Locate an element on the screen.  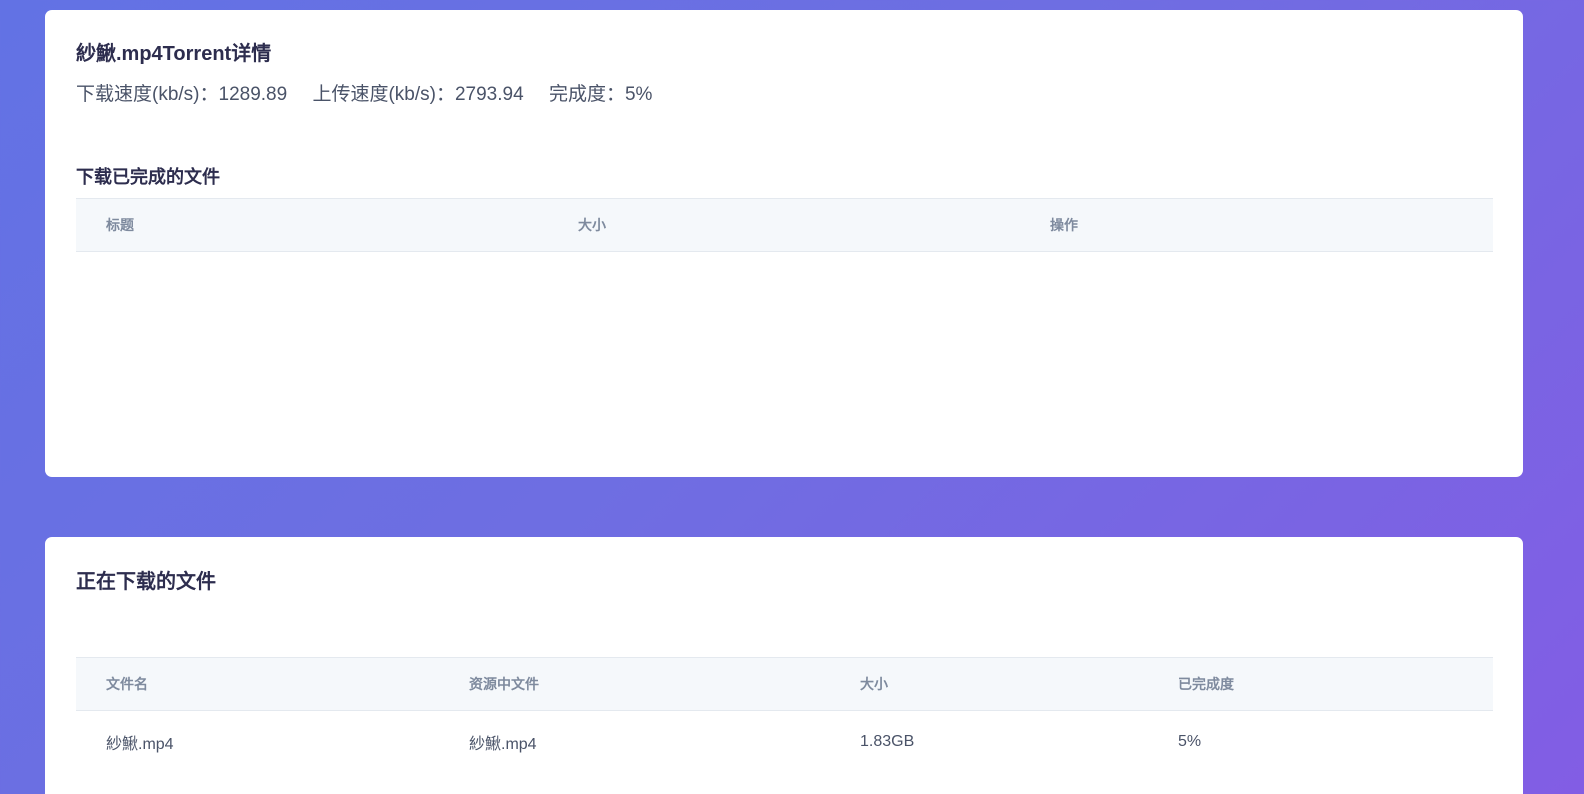
downloading-files-body: 紗鰍.mp4 紗鰍.mp4 1.83GB 5% is located at coordinates (784, 742).